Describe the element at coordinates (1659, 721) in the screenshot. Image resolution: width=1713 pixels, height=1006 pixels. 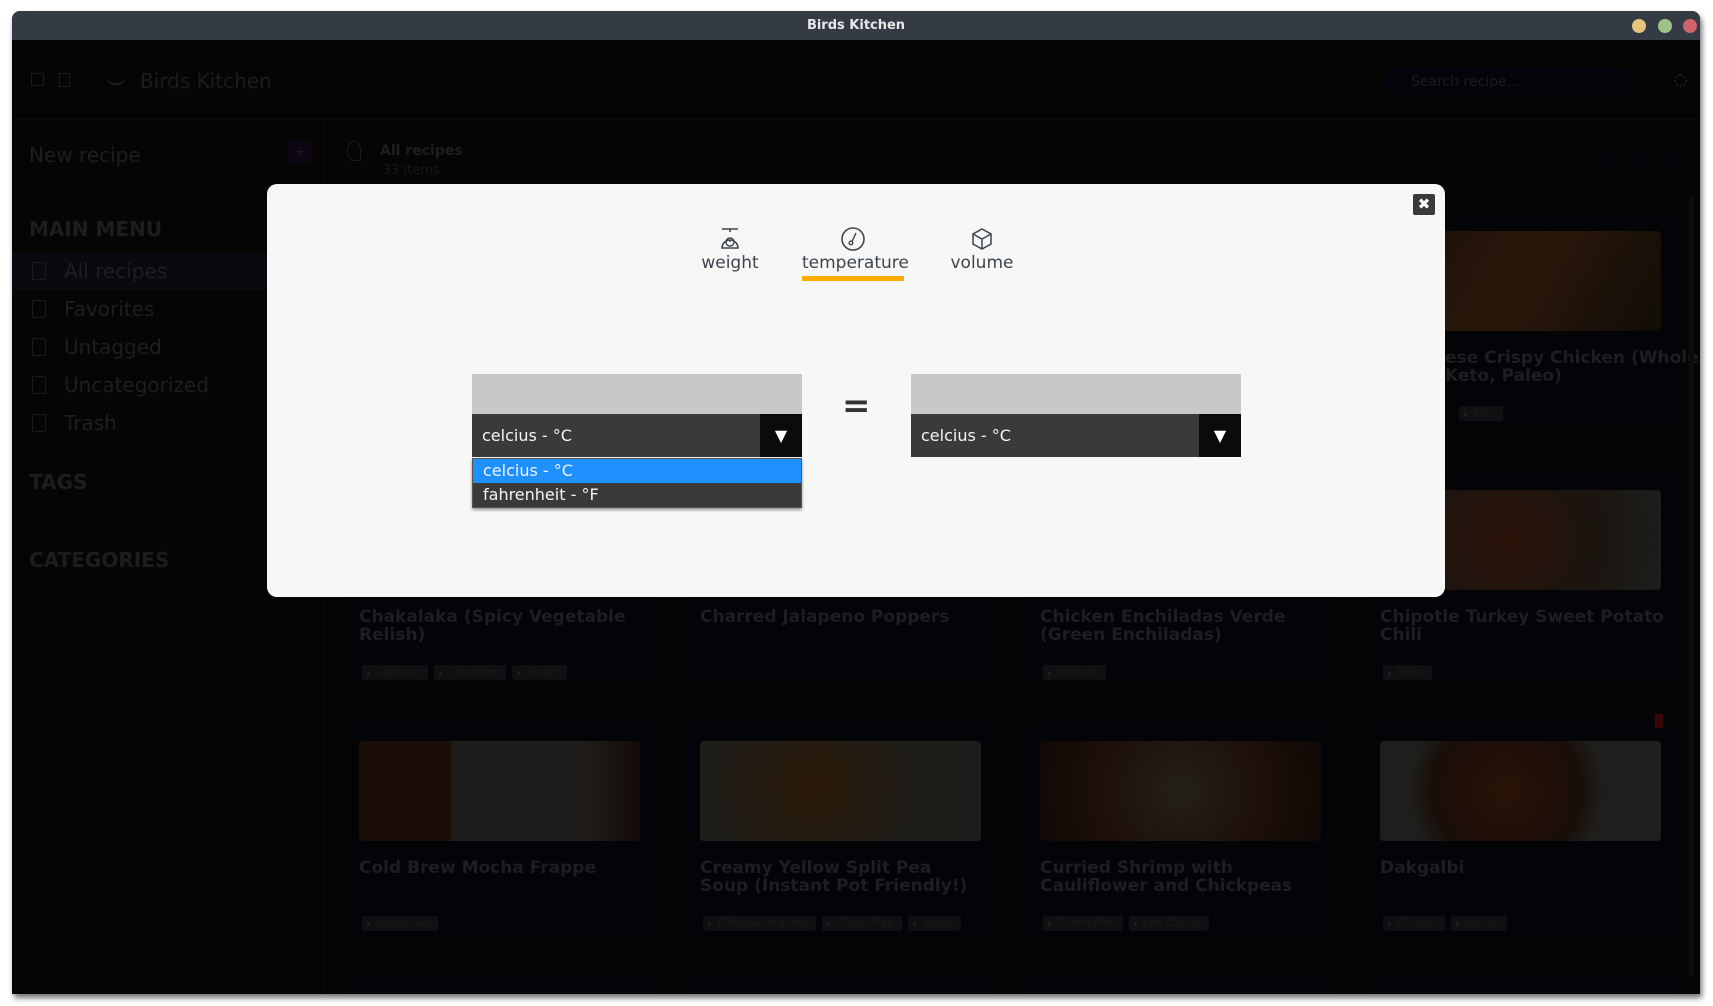
I see `favorite-bookmark-icon` at that location.